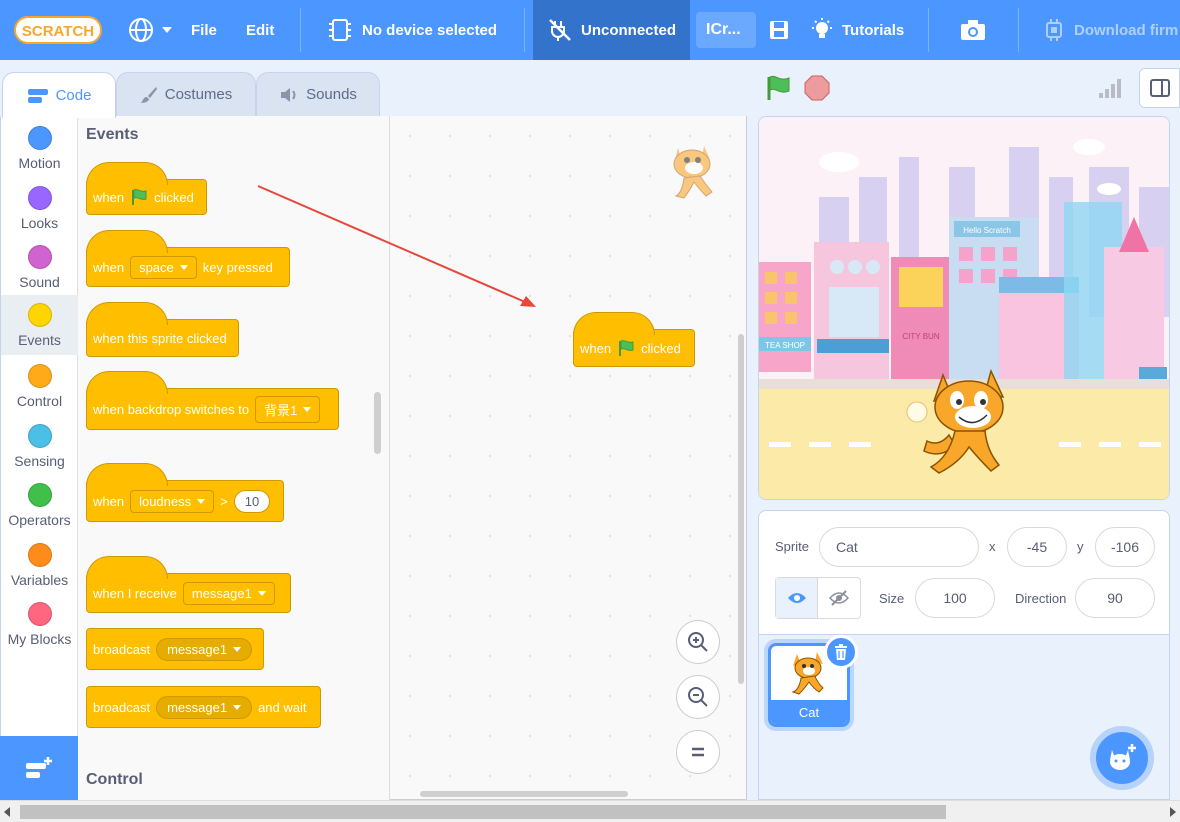 The height and width of the screenshot is (822, 1180). What do you see at coordinates (212, 400) in the screenshot?
I see `block-when-backdrop-switches: when backdrop switches to 背景1` at bounding box center [212, 400].